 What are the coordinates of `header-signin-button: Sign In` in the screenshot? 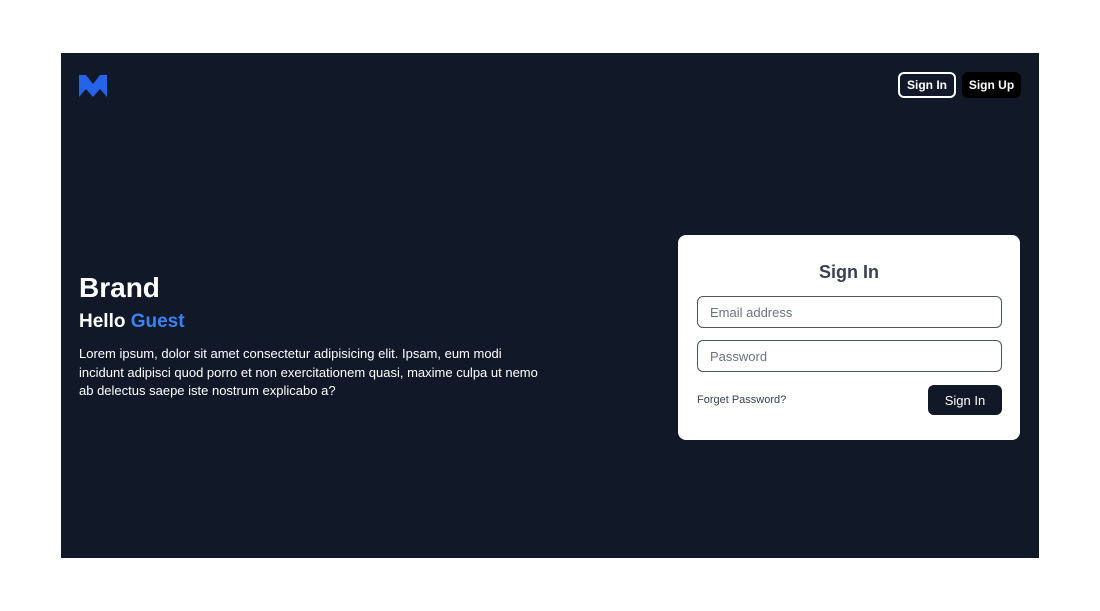 It's located at (927, 85).